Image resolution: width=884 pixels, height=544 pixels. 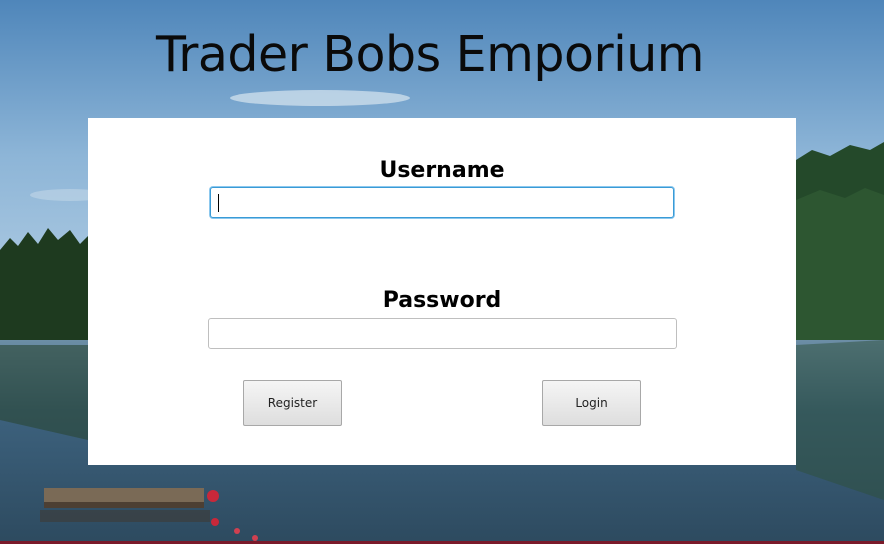 I want to click on register-button: Register, so click(x=292, y=403).